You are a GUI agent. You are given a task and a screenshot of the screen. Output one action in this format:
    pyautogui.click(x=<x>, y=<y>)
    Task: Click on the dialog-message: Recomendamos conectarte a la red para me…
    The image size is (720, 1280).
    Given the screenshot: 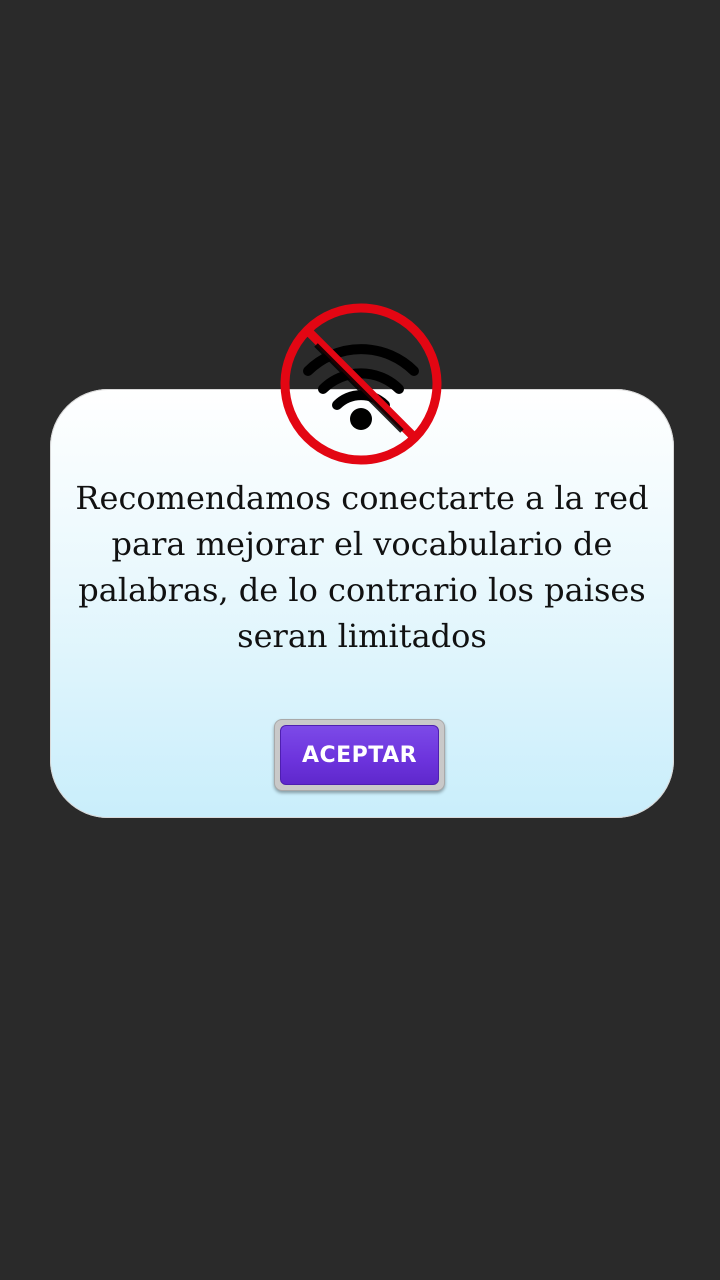 What is the action you would take?
    pyautogui.click(x=362, y=567)
    